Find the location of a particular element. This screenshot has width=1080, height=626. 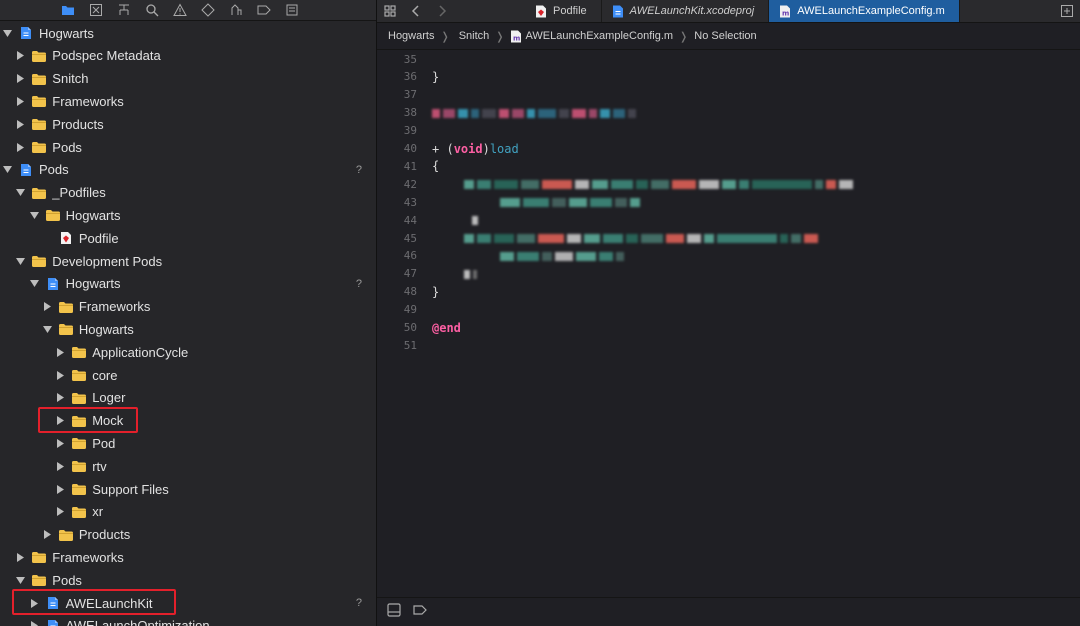

tree-row-awelaunchoptimization: AWELaunchOptimization is located at coordinates (188, 620).